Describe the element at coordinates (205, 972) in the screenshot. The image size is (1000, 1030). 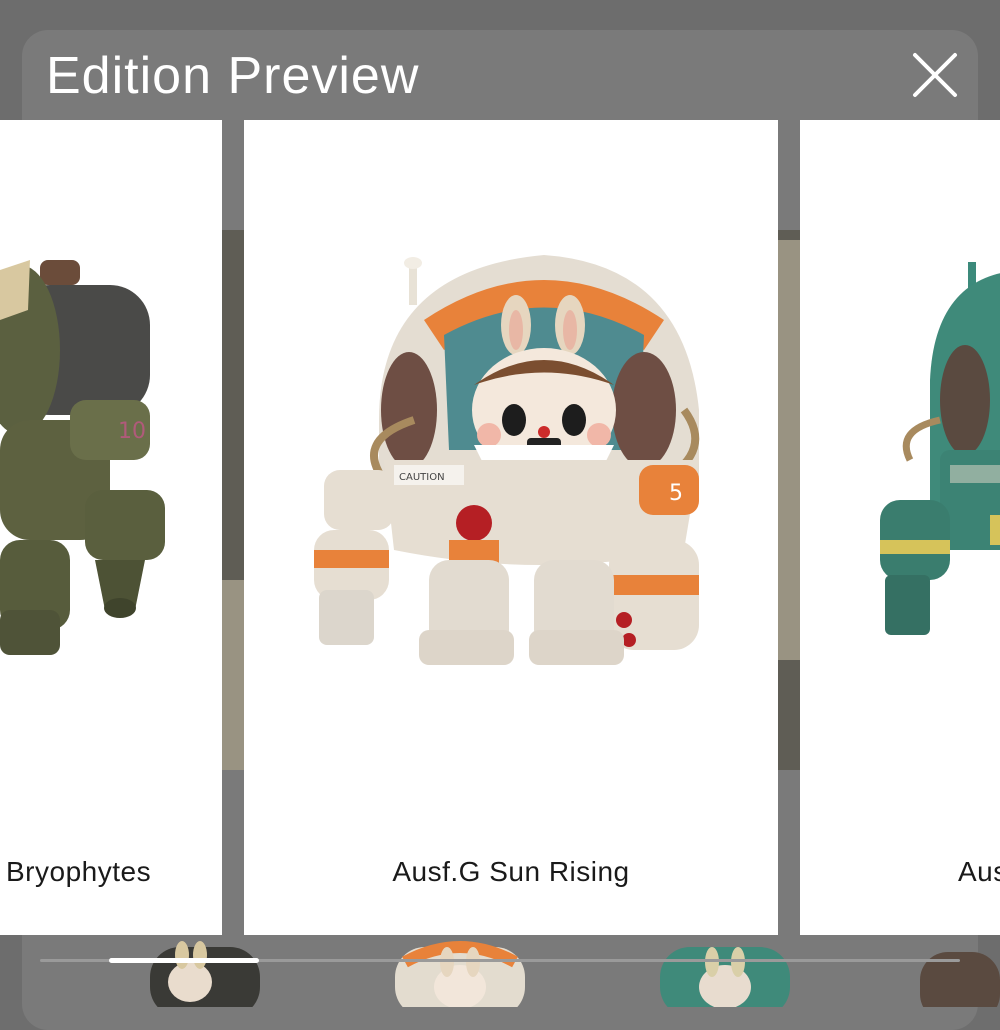
I see `figure-thumbnail-dark-icon` at that location.